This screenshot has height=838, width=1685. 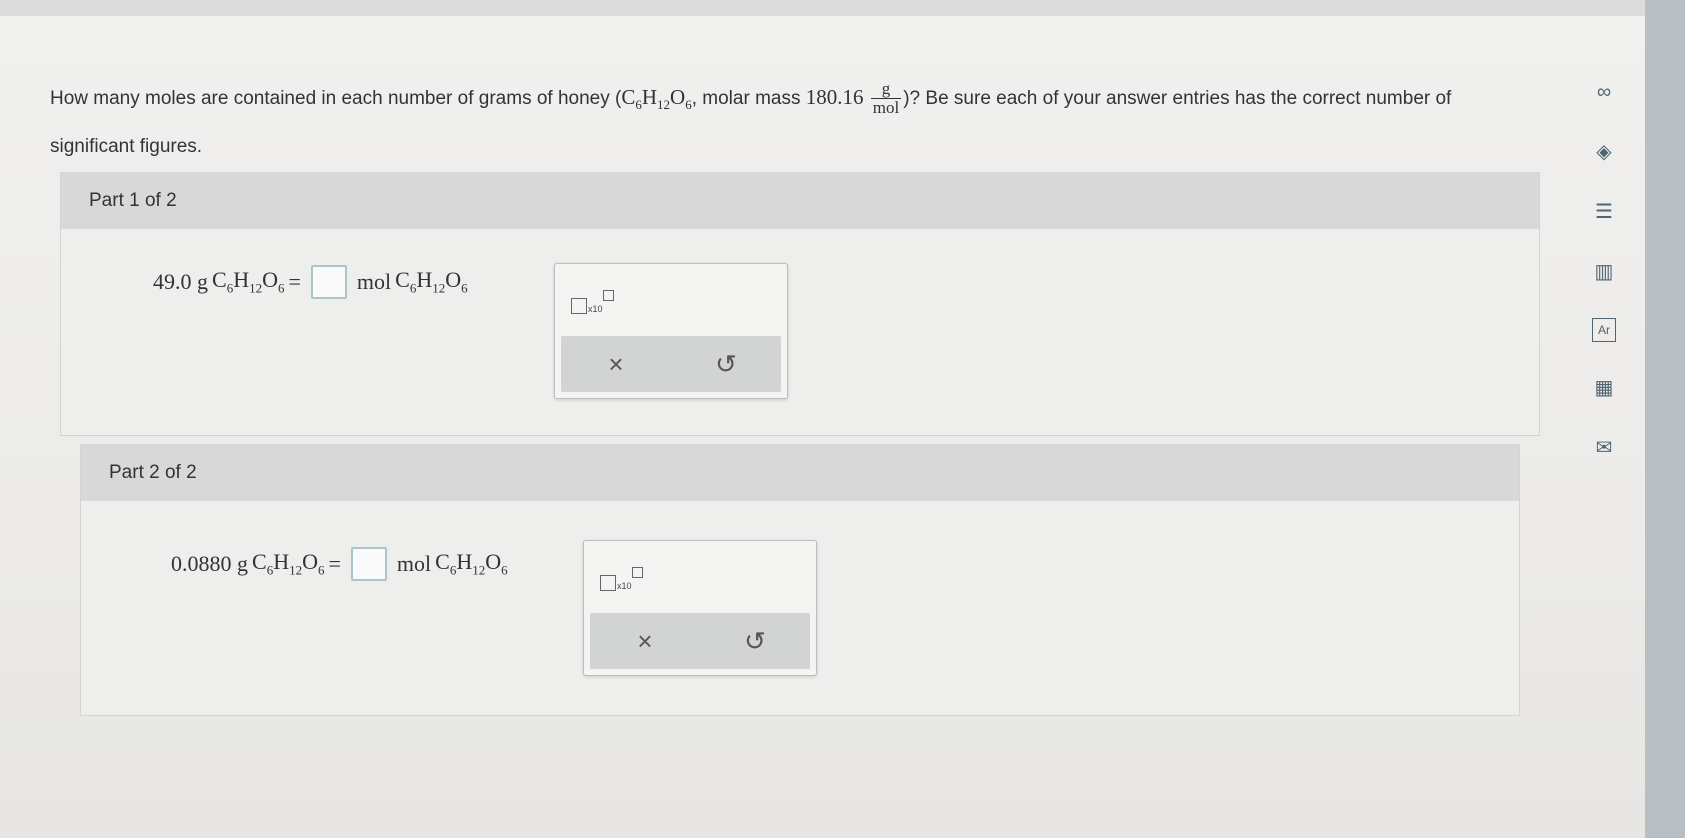 I want to click on question-formula: C6H12O6, so click(x=656, y=99).